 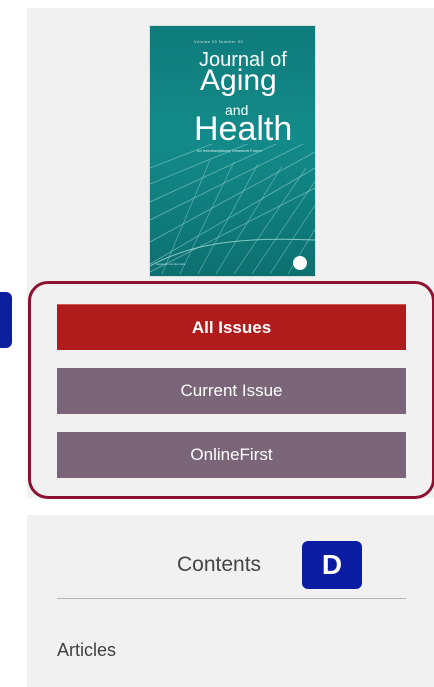 I want to click on contents-divider, so click(x=231, y=598).